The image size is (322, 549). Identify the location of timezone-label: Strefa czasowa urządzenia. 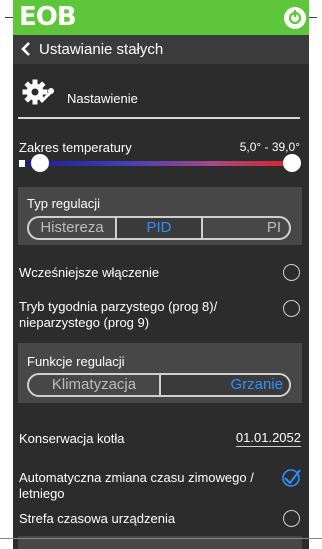
(97, 518).